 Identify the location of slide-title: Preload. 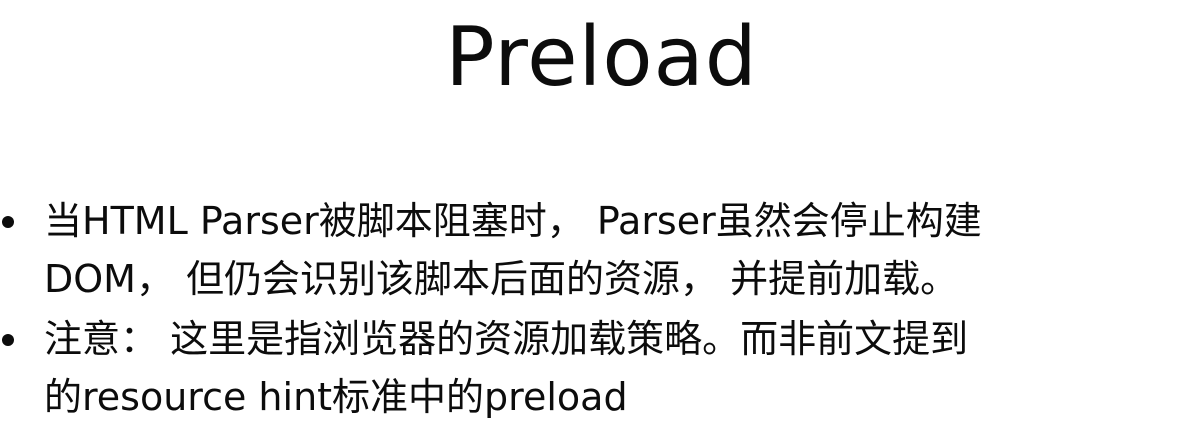
(601, 57).